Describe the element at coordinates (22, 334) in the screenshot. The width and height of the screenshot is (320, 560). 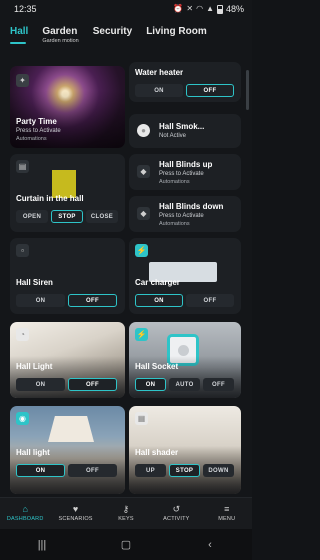
I see `bulb-icon: ◔` at that location.